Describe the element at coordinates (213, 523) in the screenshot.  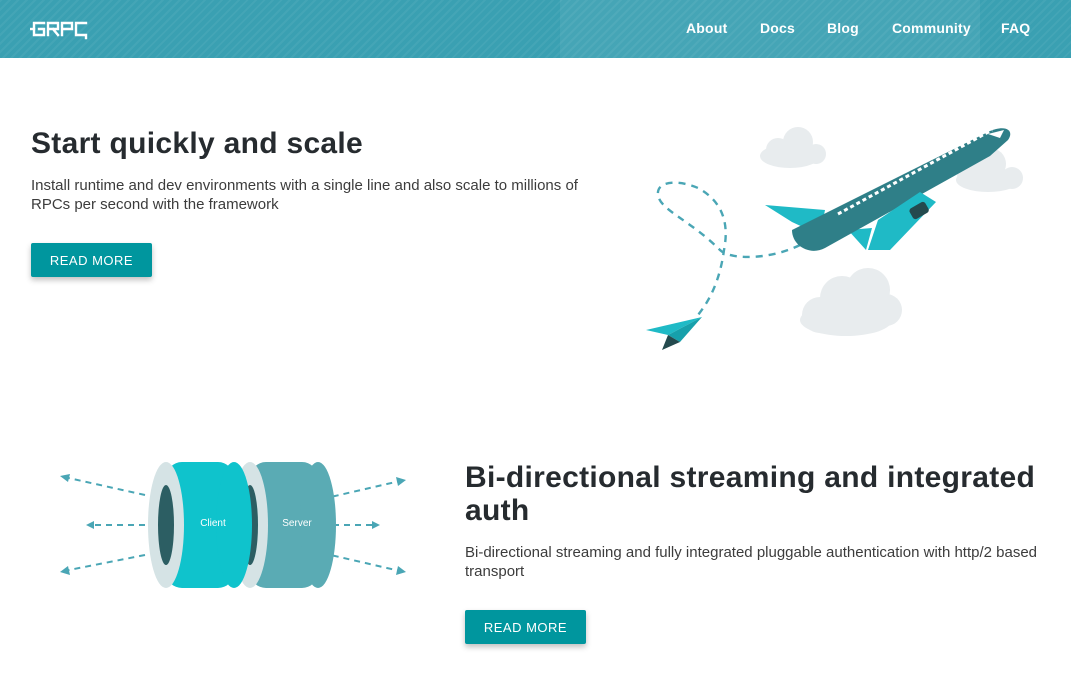
I see `client-label: Client` at that location.